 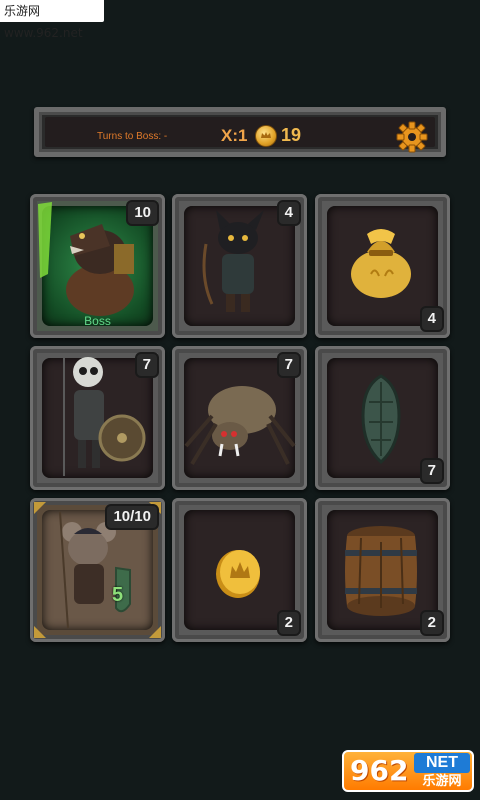 I want to click on card-shield: 7, so click(x=382, y=418).